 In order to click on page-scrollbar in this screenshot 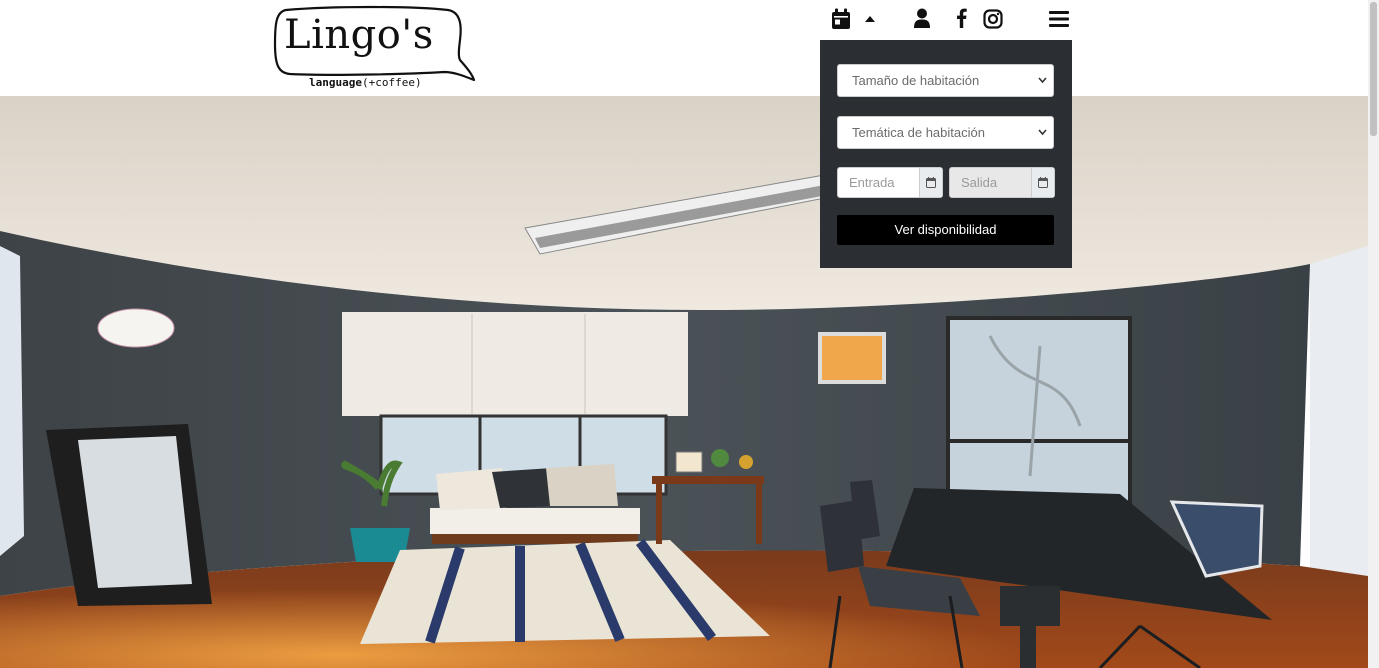, I will do `click(1373, 334)`.